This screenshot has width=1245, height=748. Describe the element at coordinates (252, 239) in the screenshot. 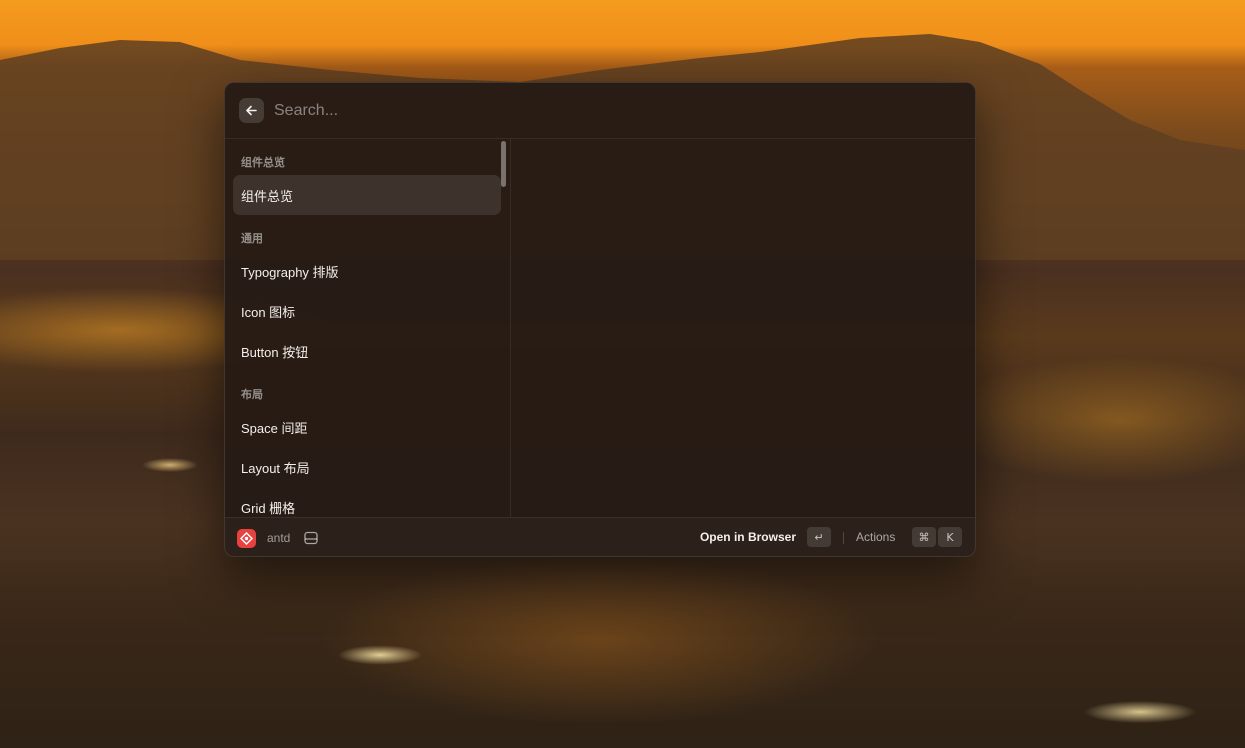

I see `section-header: 通用` at that location.